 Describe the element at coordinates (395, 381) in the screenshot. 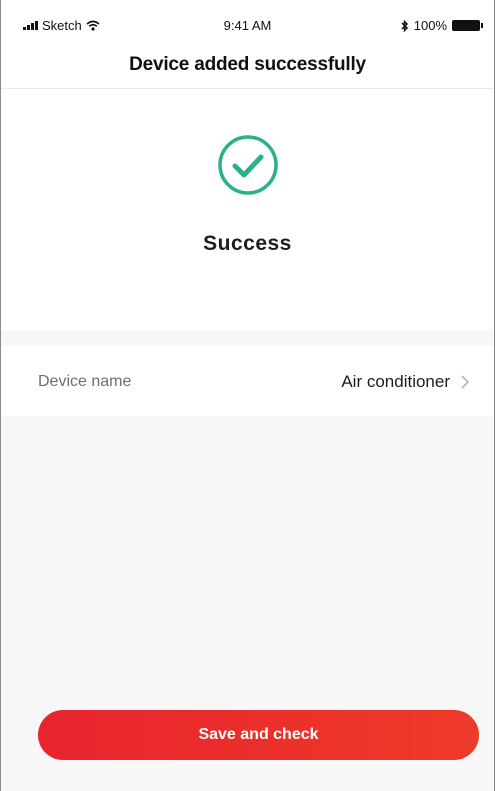

I see `device-name-value: Air conditioner` at that location.